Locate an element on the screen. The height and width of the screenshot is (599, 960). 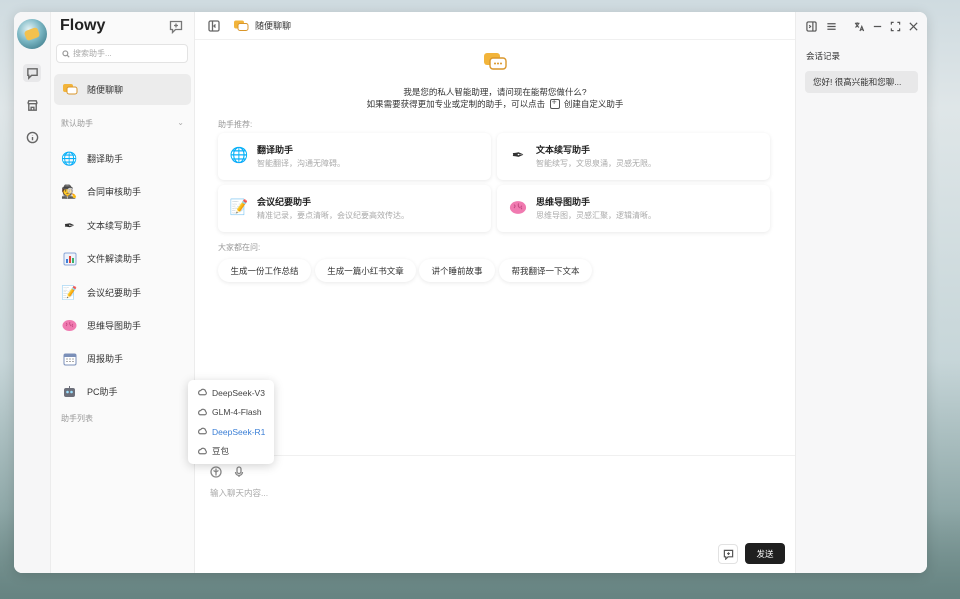
assistant-chat-icon is located at coordinates (495, 62).